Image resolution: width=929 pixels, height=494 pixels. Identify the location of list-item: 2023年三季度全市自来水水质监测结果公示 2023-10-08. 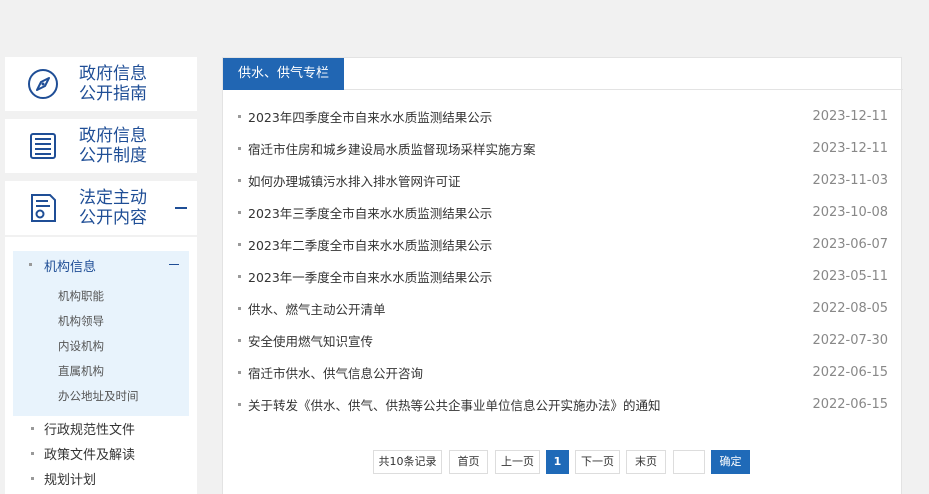
(563, 212).